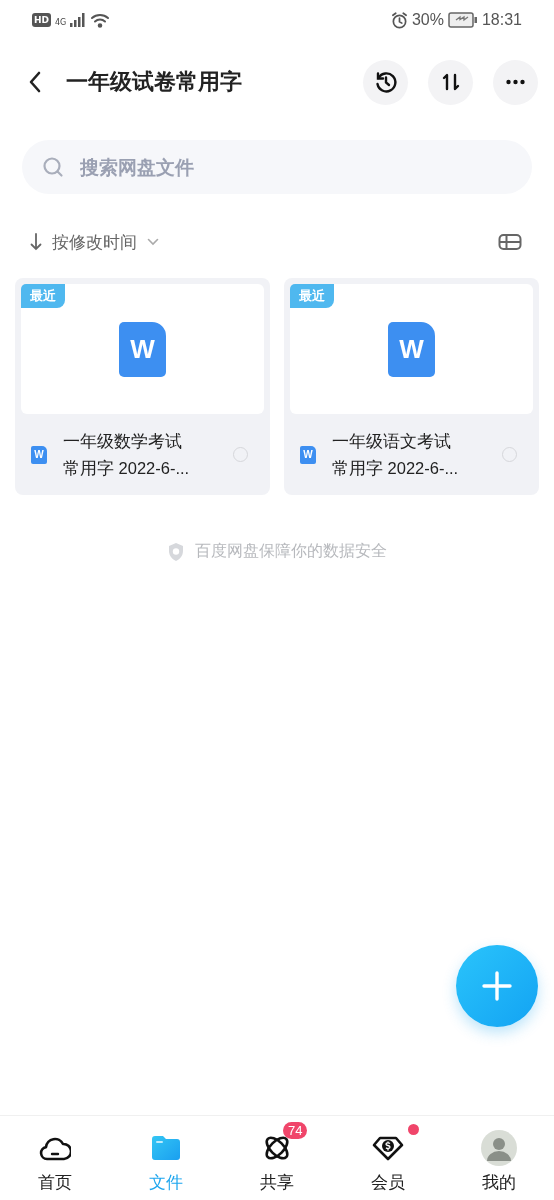  I want to click on nav-tab: 我的, so click(498, 1158).